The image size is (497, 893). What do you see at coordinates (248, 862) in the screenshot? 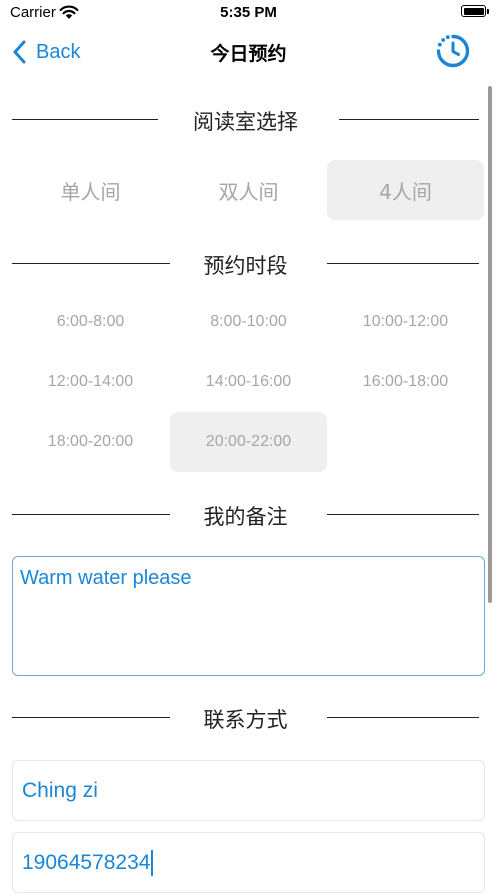
I see `phone-field: 19064578234` at bounding box center [248, 862].